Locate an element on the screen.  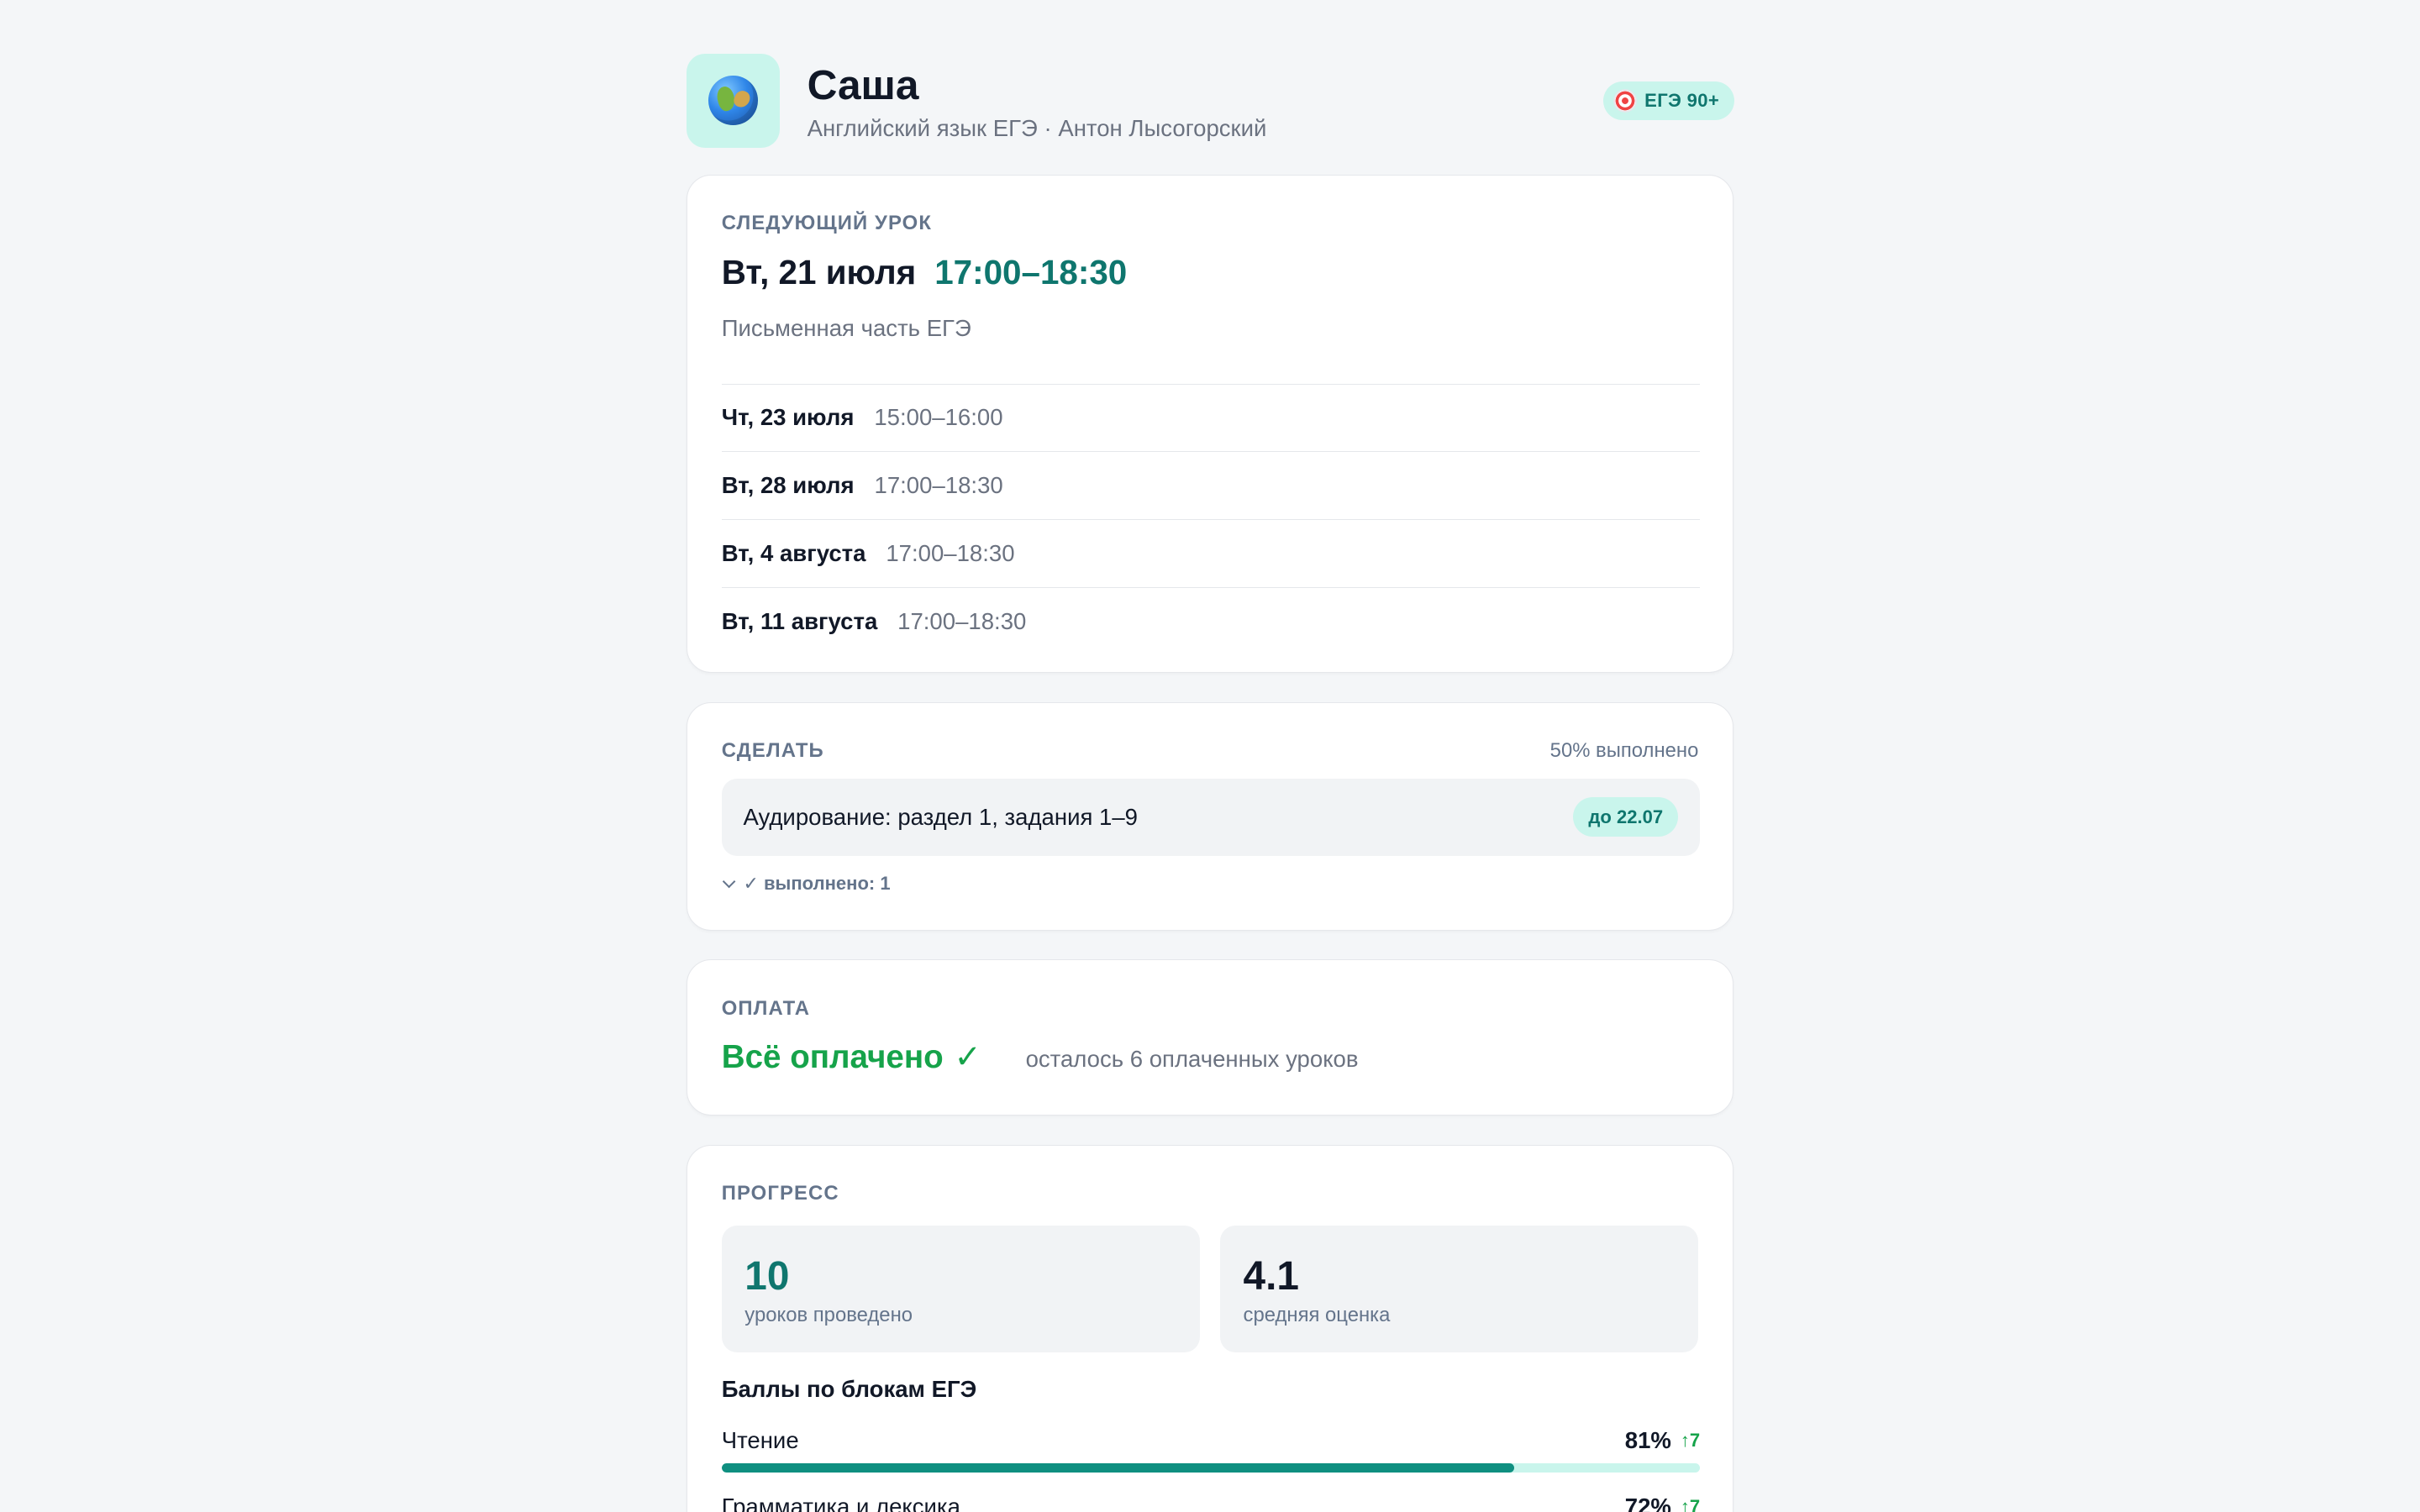
task-title: Аудирование: раздел 1, задания 1–9 is located at coordinates (940, 816).